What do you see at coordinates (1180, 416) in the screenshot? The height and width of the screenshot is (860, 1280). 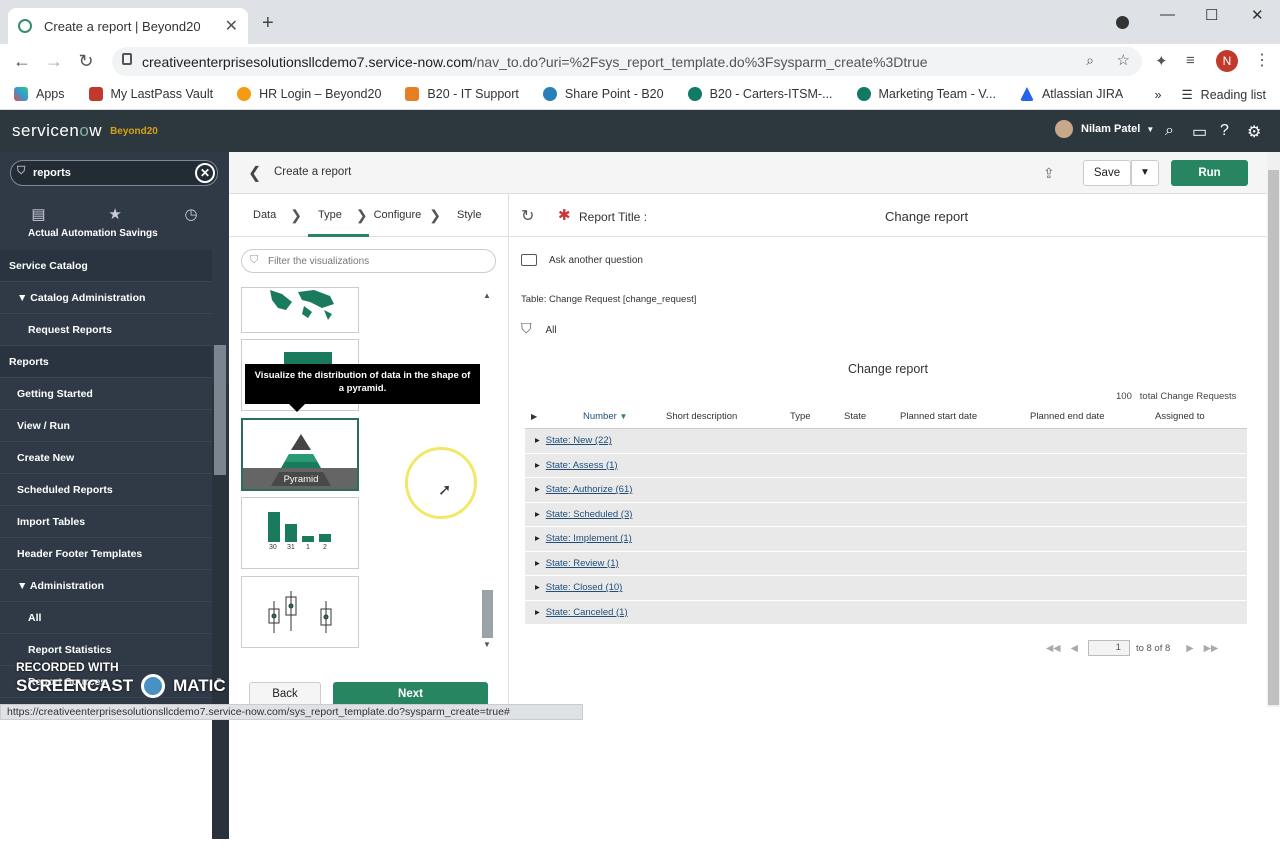 I see `col-assigned-to: Assigned to` at bounding box center [1180, 416].